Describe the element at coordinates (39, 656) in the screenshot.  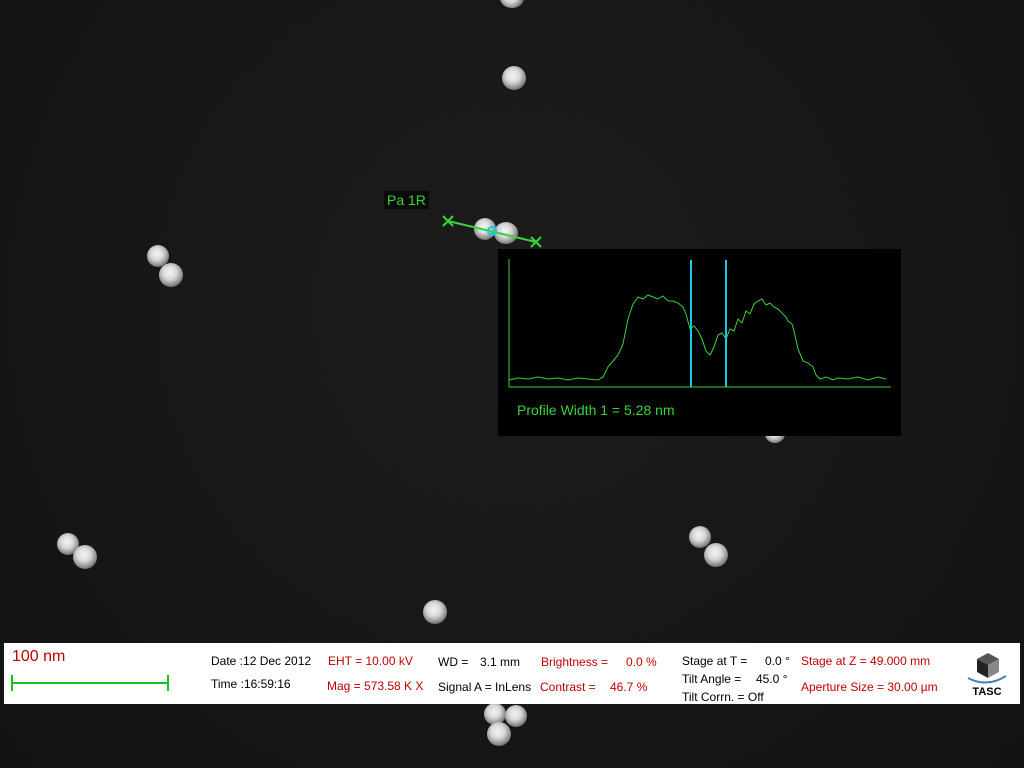
I see `scale-bar-label: 100 nm` at that location.